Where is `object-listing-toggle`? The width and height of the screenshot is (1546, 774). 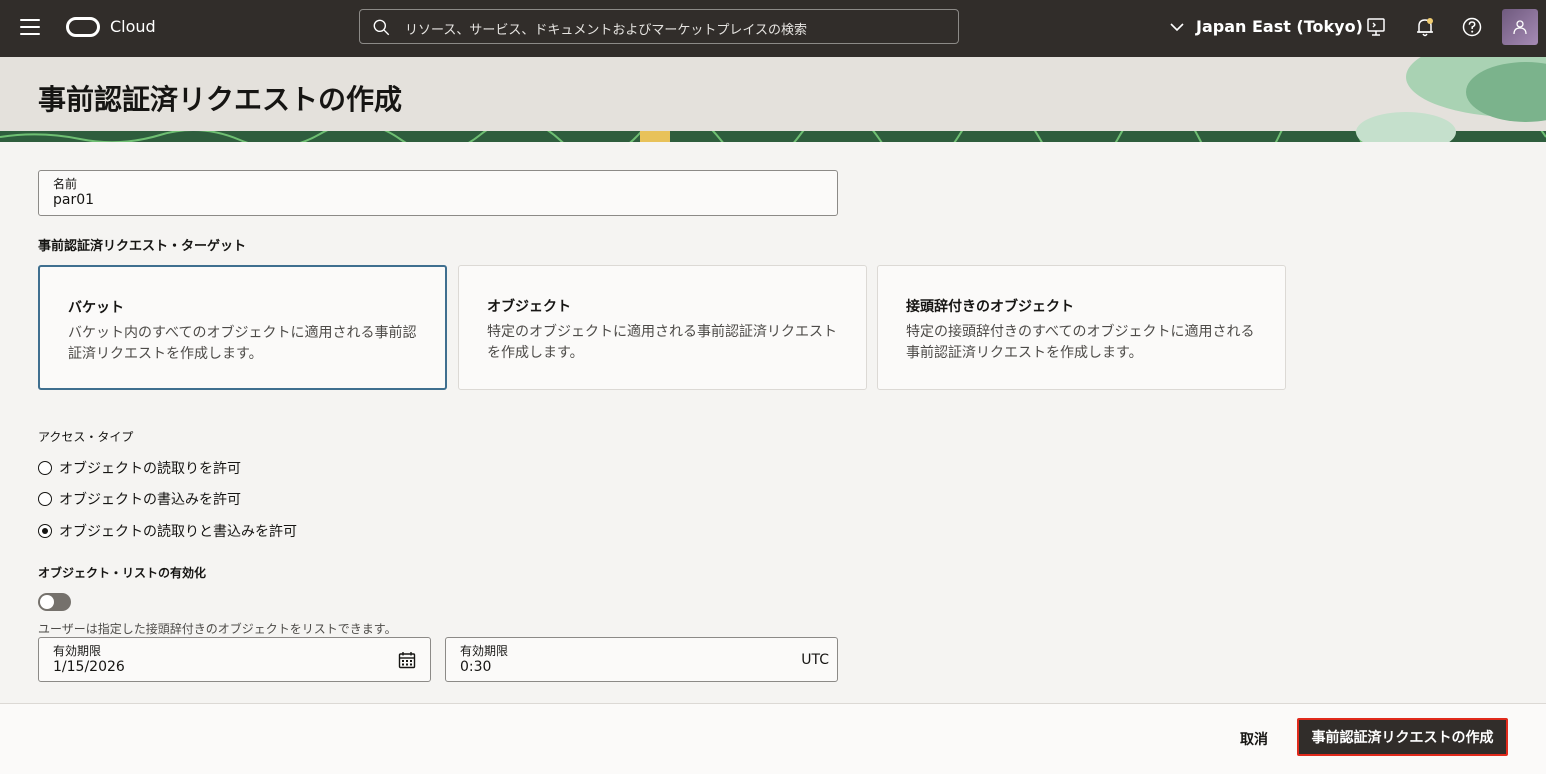
object-listing-toggle is located at coordinates (54, 602).